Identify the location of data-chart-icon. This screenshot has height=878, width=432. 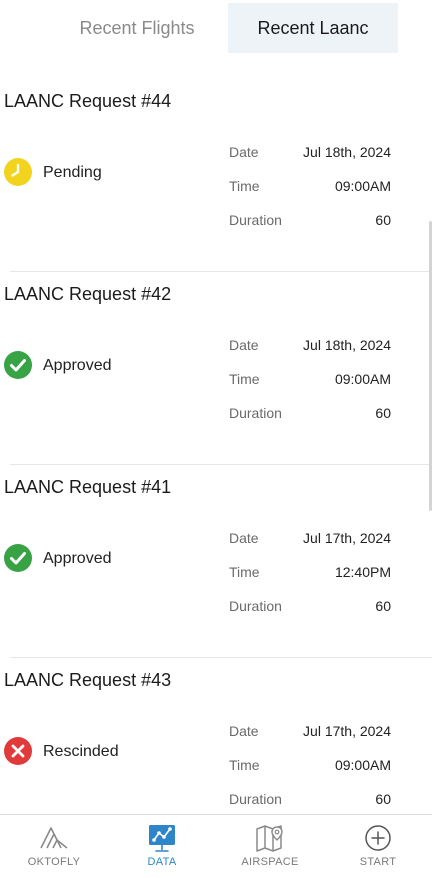
(162, 838).